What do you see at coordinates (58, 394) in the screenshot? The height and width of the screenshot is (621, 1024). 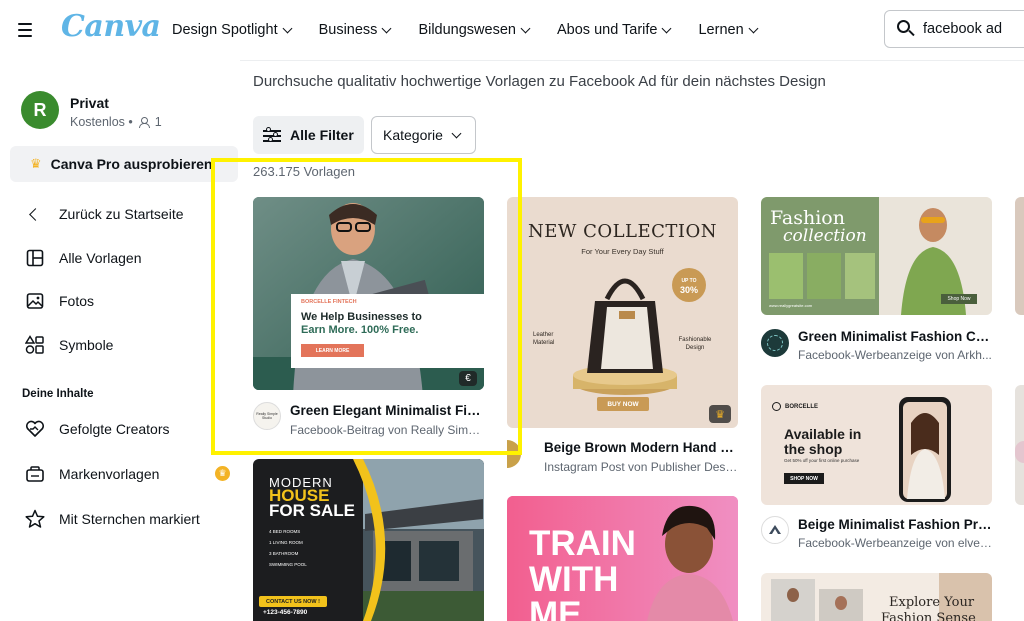 I see `section-label-deine-inhalte: Deine Inhalte` at bounding box center [58, 394].